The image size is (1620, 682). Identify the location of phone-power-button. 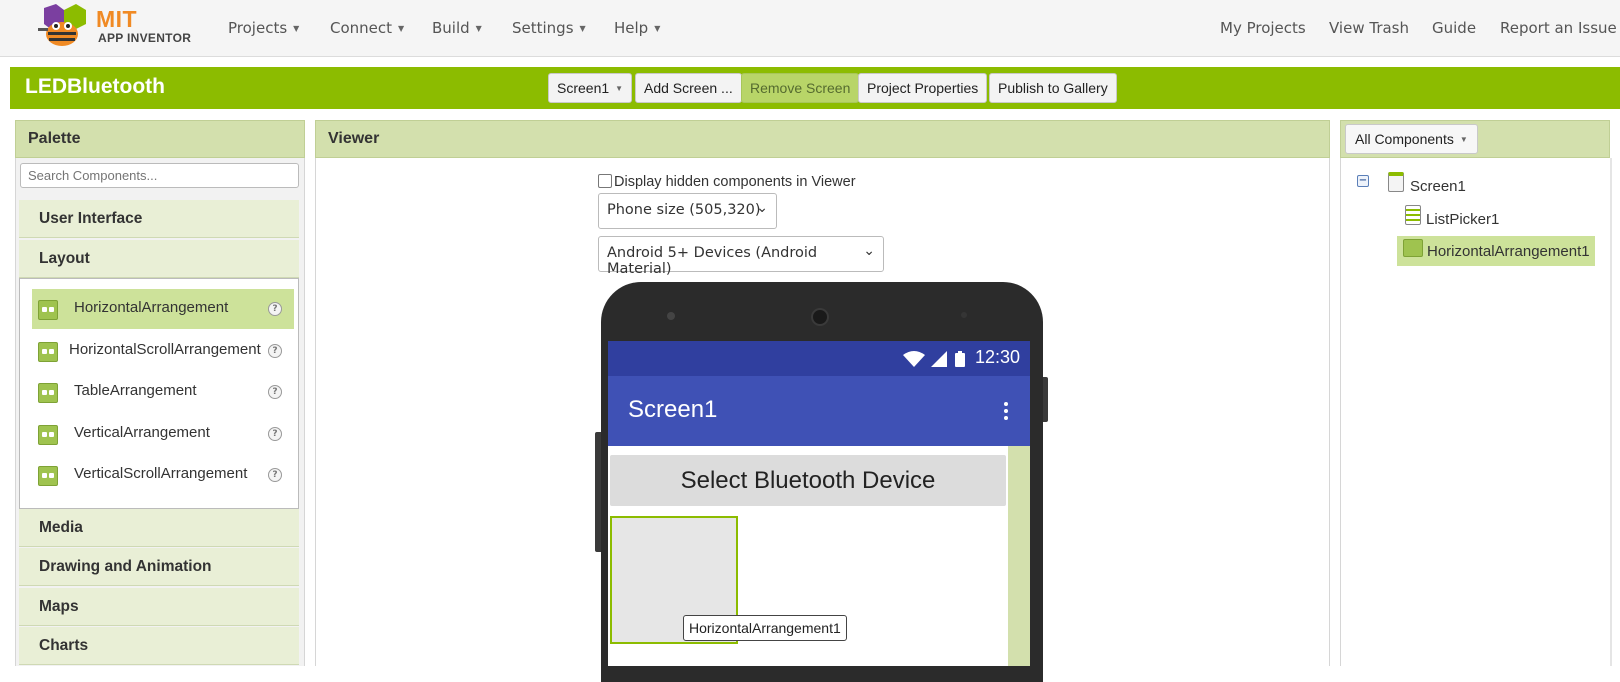
(1045, 399).